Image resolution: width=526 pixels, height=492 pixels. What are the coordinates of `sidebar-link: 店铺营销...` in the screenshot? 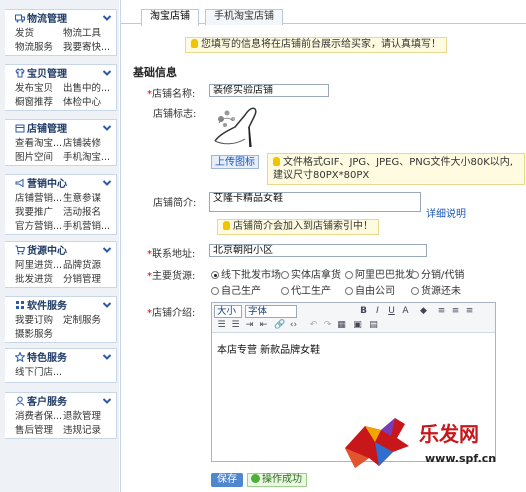 It's located at (39, 199).